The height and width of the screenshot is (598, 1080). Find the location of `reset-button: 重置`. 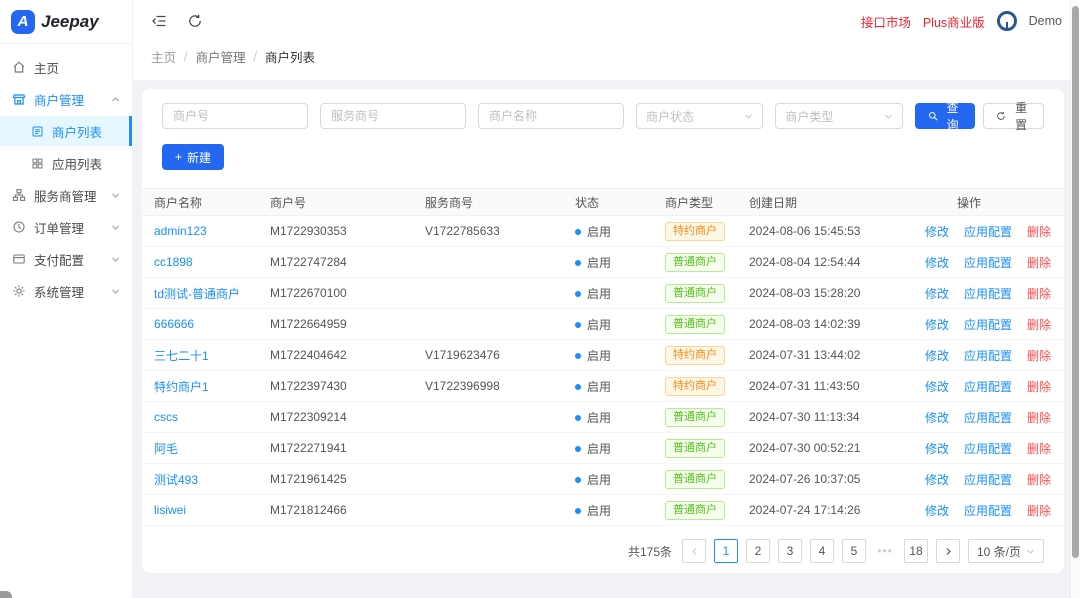

reset-button: 重置 is located at coordinates (1013, 116).